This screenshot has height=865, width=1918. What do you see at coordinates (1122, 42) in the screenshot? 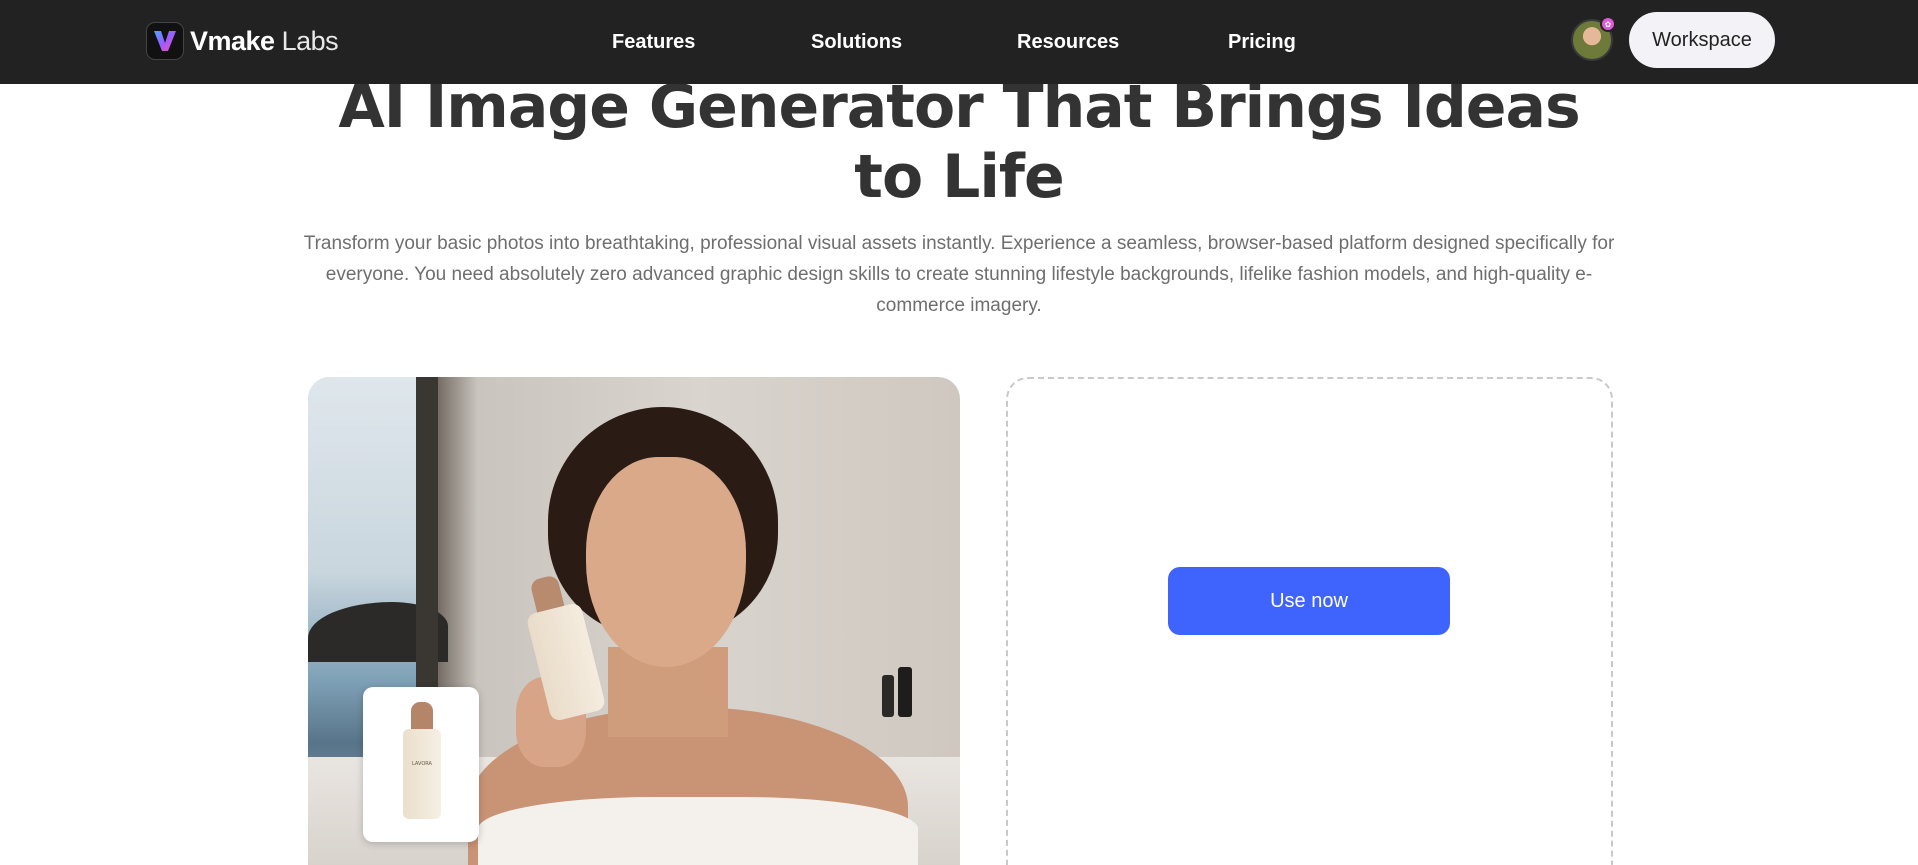
I see `nav-resources: Resources` at bounding box center [1122, 42].